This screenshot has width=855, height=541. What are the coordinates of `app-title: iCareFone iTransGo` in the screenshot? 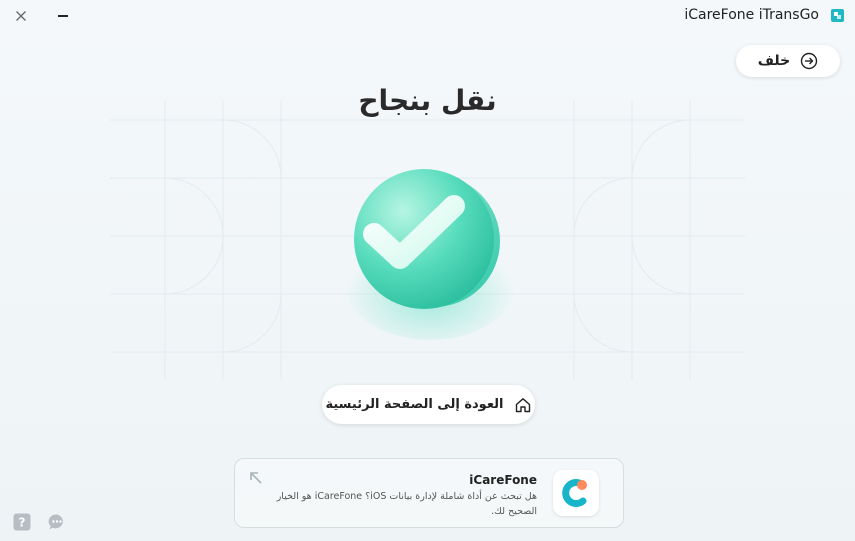 It's located at (751, 15).